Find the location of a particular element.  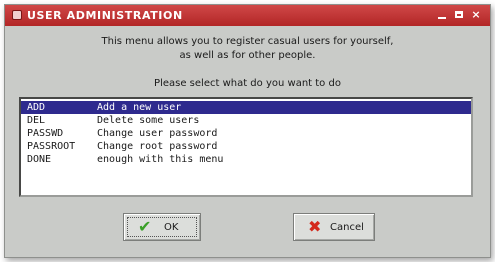

menu-item-command: ADD is located at coordinates (36, 107).